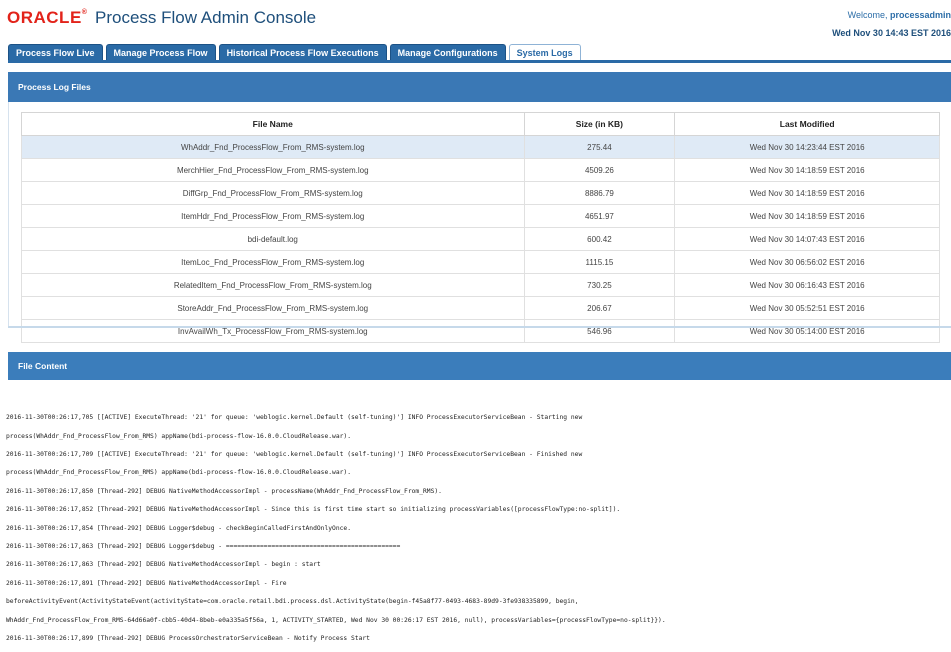 This screenshot has height=652, width=951. I want to click on file-size-cell: 4509.26, so click(599, 170).